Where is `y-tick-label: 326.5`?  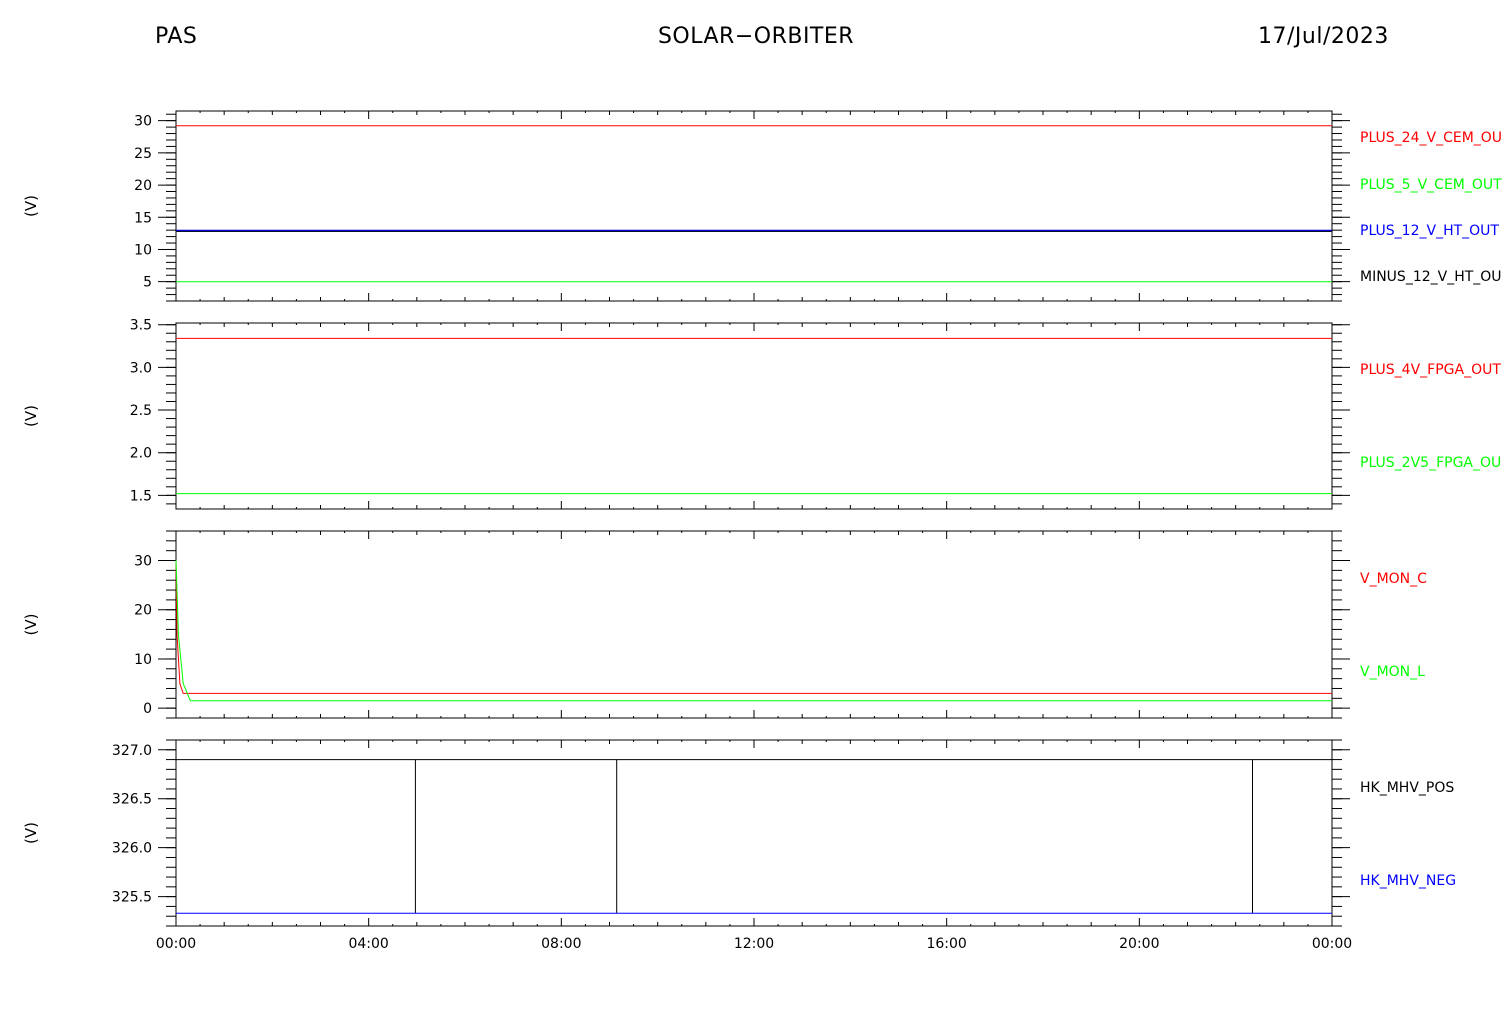
y-tick-label: 326.5 is located at coordinates (132, 800).